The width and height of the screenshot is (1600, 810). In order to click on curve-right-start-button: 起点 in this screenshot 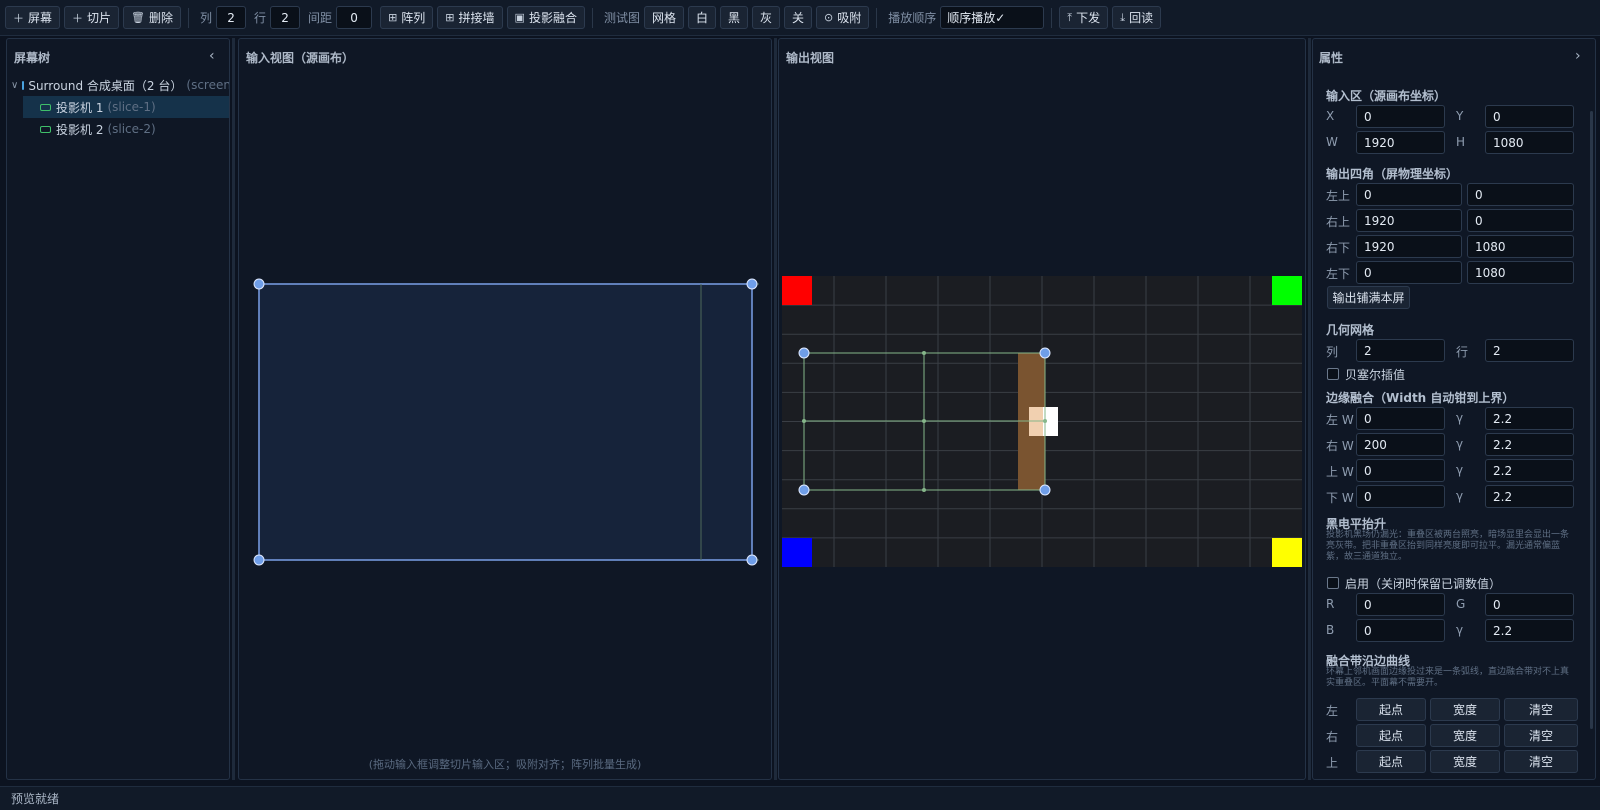, I will do `click(1391, 735)`.